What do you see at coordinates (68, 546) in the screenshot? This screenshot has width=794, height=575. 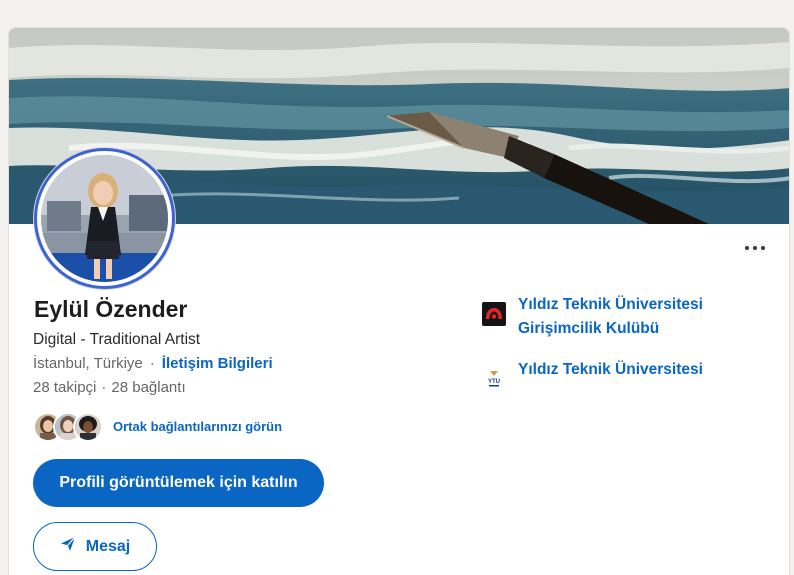 I see `paper-plane-icon` at bounding box center [68, 546].